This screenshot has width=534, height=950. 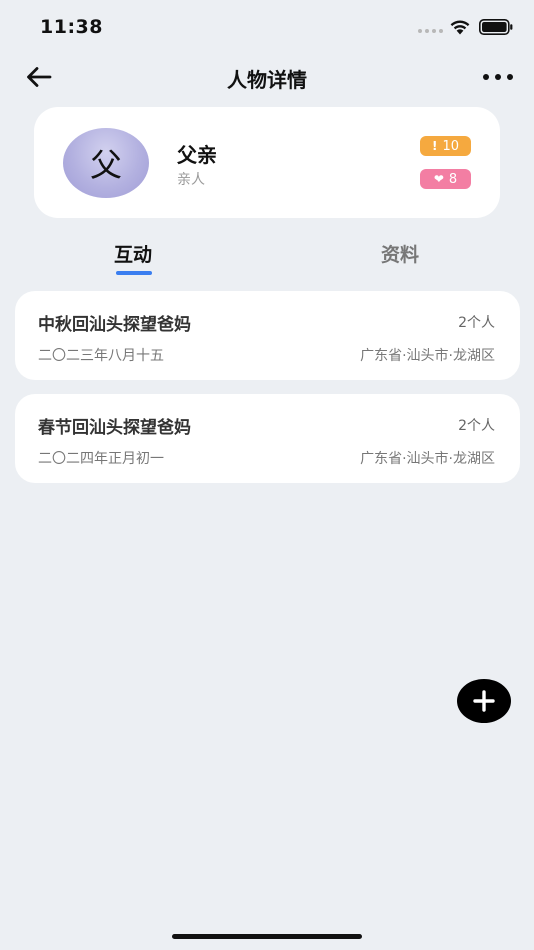 I want to click on event-date: 二〇二四年正月初一, so click(x=101, y=459).